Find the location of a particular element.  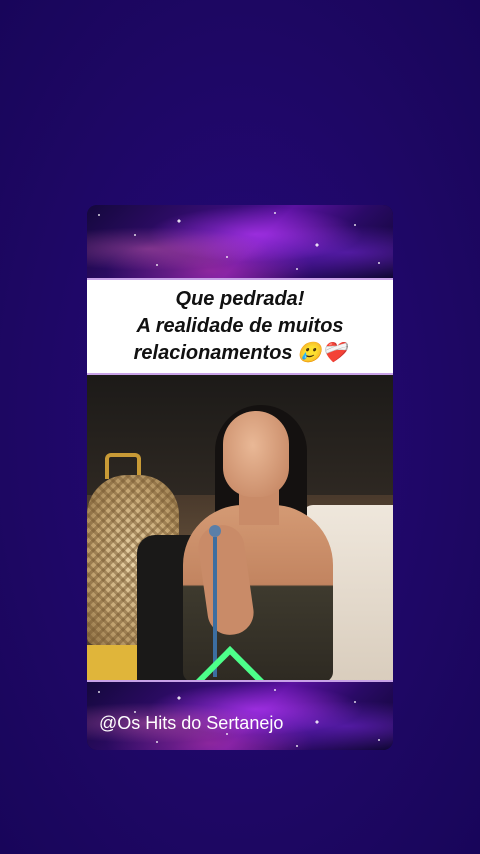

caption-line-1: Que pedrada! is located at coordinates (240, 298).